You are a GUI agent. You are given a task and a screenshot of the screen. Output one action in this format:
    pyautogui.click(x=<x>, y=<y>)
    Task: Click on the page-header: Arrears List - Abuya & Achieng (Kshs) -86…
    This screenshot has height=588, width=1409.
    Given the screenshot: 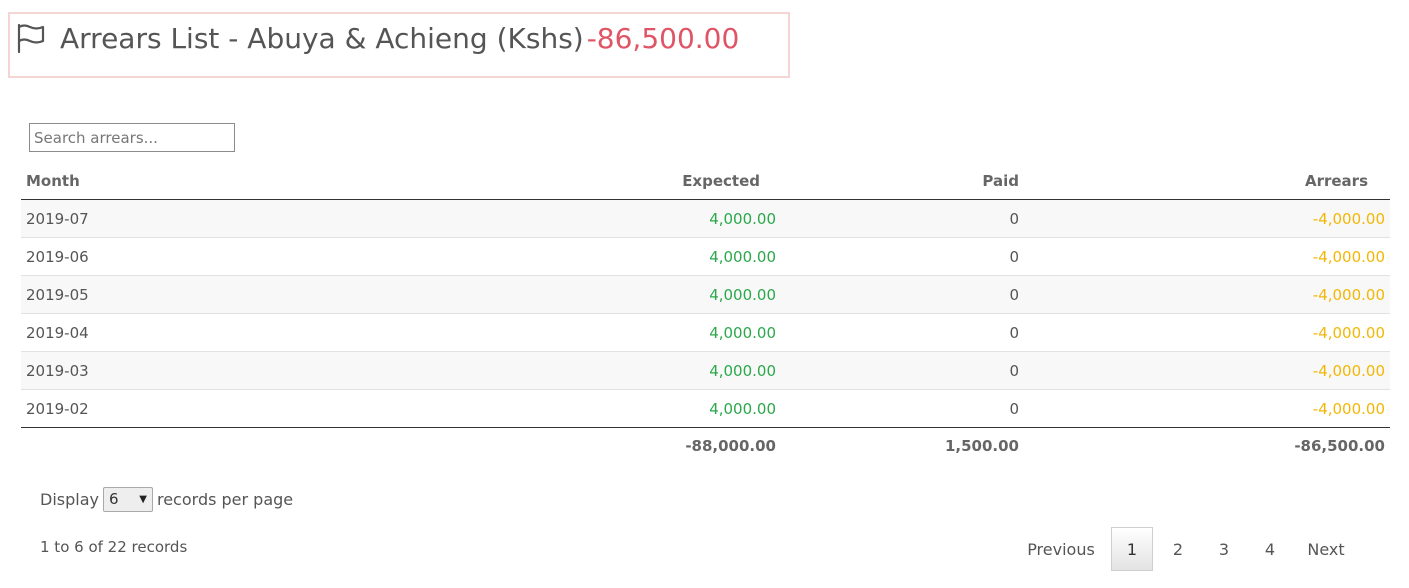 What is the action you would take?
    pyautogui.click(x=399, y=45)
    